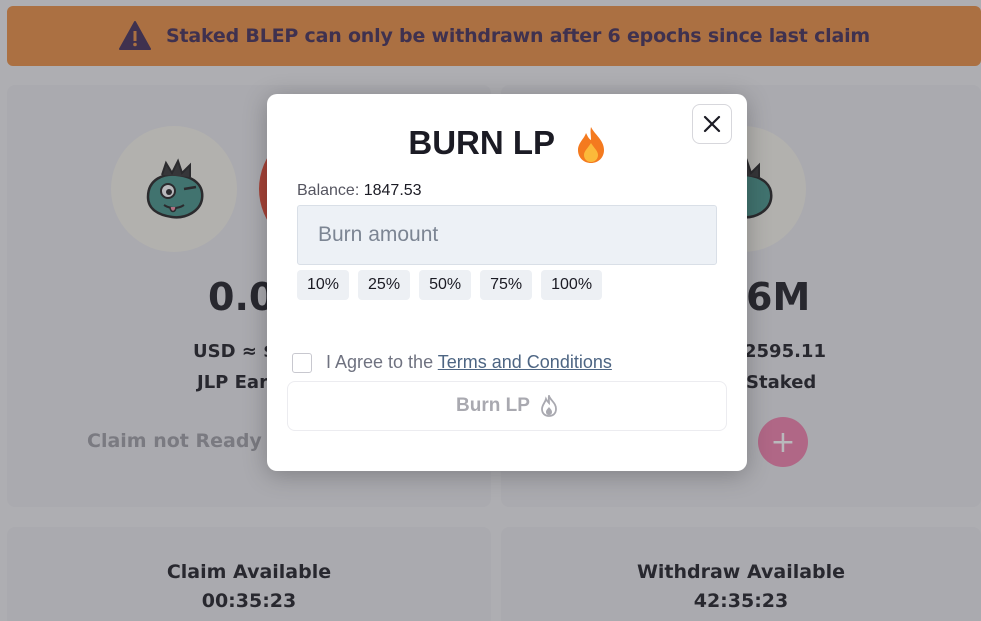 Image resolution: width=981 pixels, height=621 pixels. I want to click on balance-row: Balance: 1847.53, so click(359, 191).